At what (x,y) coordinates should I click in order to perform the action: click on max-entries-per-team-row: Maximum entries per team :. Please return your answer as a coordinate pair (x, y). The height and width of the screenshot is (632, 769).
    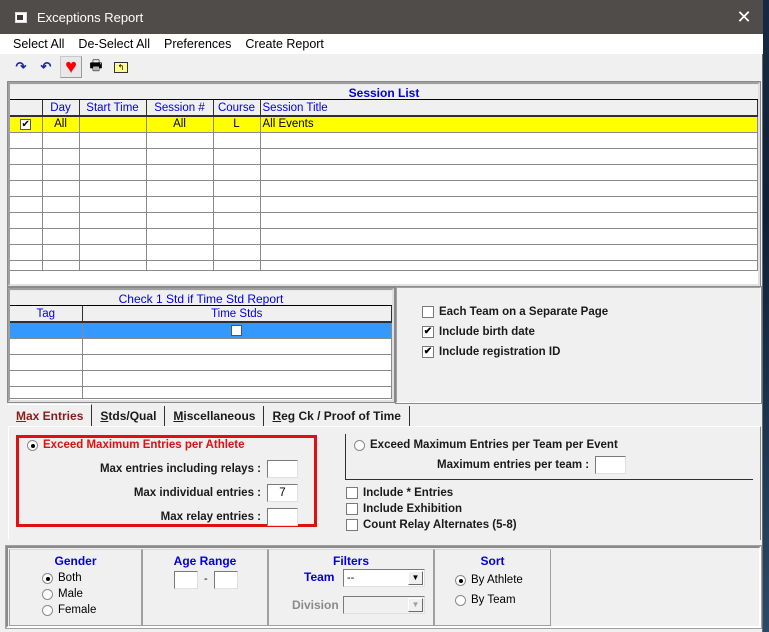
    Looking at the image, I should click on (532, 465).